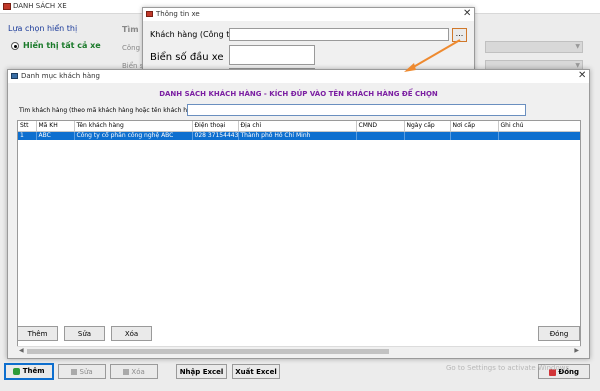 The width and height of the screenshot is (600, 391). I want to click on column-header: CMND, so click(380, 126).